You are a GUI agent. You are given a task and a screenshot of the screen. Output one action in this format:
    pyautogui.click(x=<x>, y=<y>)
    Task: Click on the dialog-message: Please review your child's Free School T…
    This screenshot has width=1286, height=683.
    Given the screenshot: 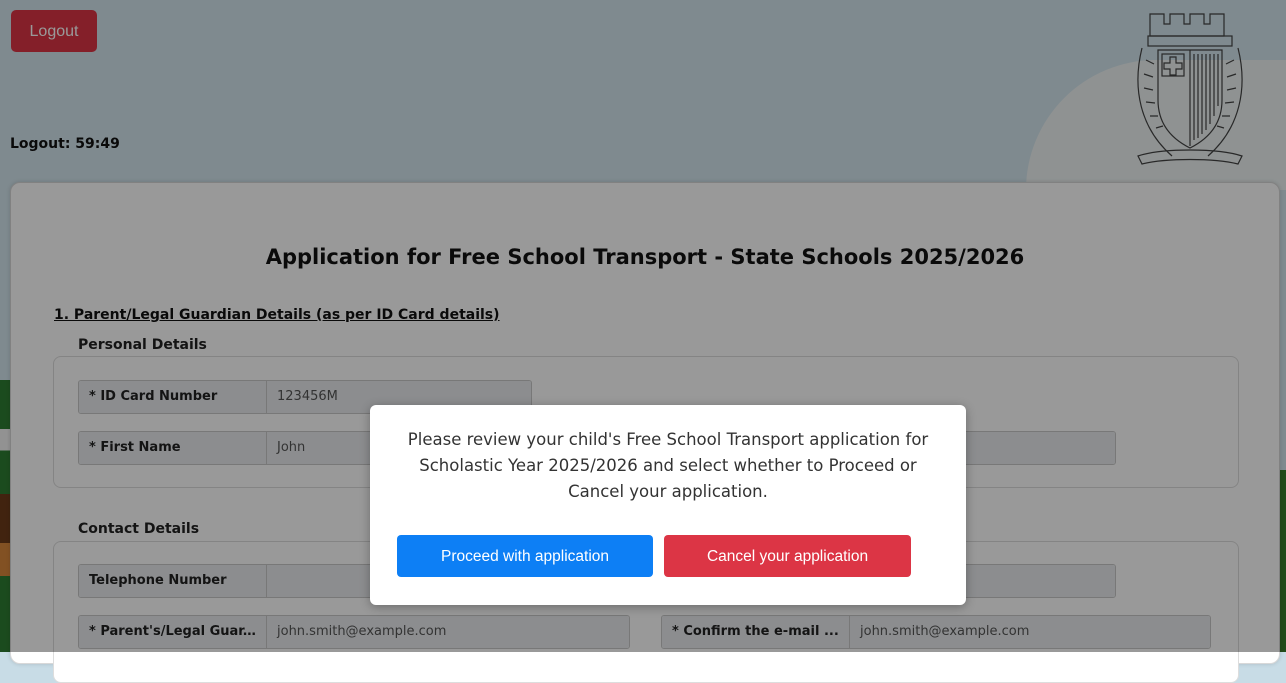 What is the action you would take?
    pyautogui.click(x=668, y=465)
    